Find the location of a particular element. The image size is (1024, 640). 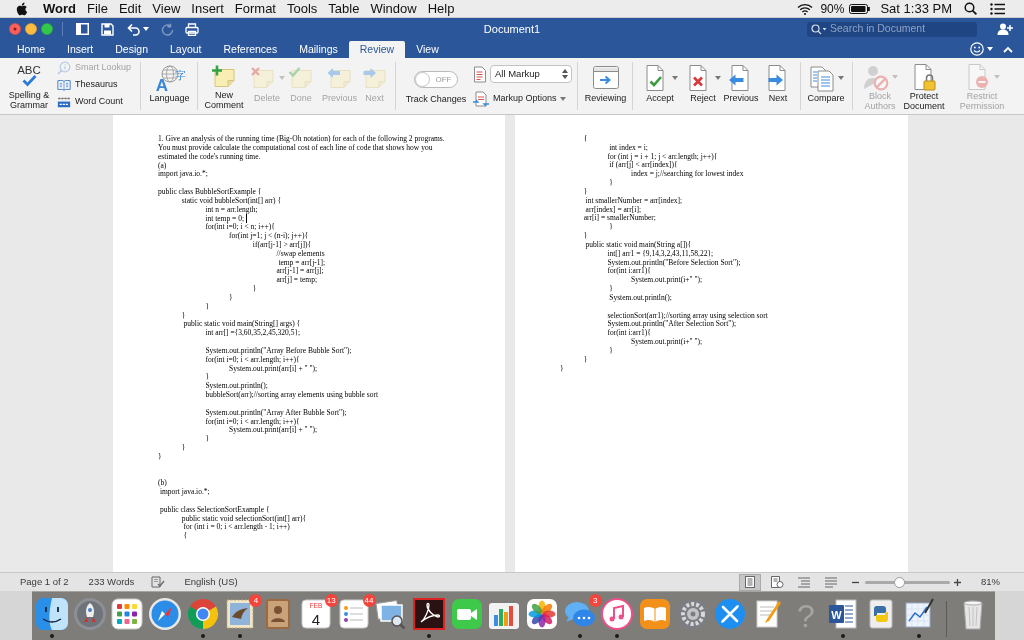

menu-item: Help is located at coordinates (441, 9).